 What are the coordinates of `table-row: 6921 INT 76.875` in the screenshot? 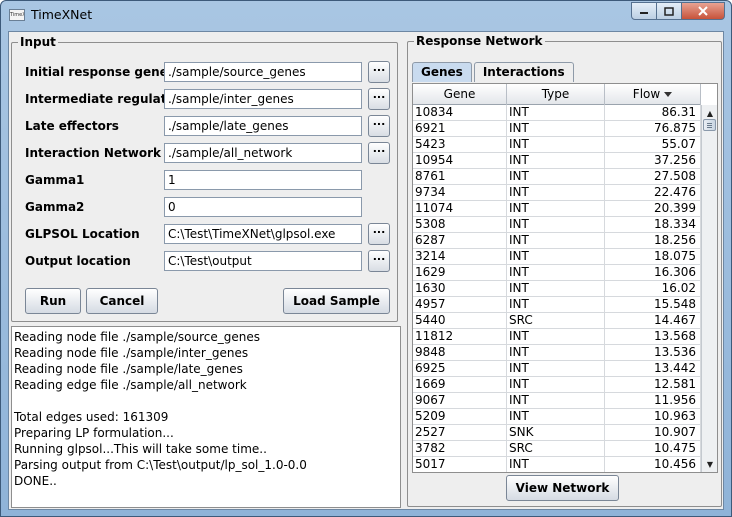 It's located at (557, 129).